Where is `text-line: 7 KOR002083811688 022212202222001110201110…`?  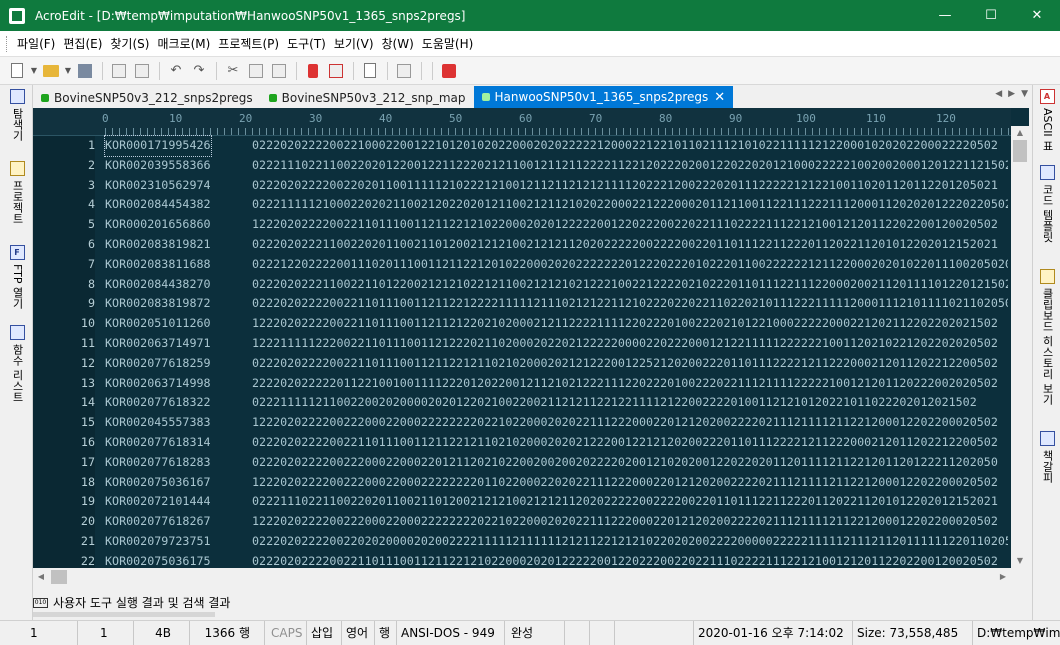 text-line: 7 KOR002083811688 022212202222001110201110… is located at coordinates (522, 265).